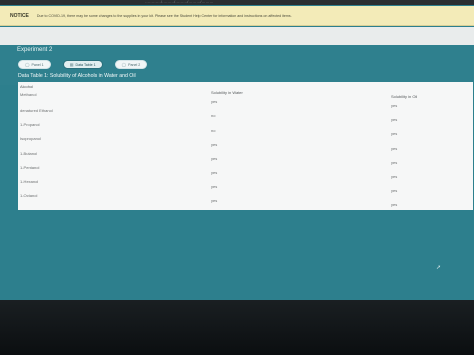  Describe the element at coordinates (85, 64) in the screenshot. I see `tab-label: Data Table 1` at that location.